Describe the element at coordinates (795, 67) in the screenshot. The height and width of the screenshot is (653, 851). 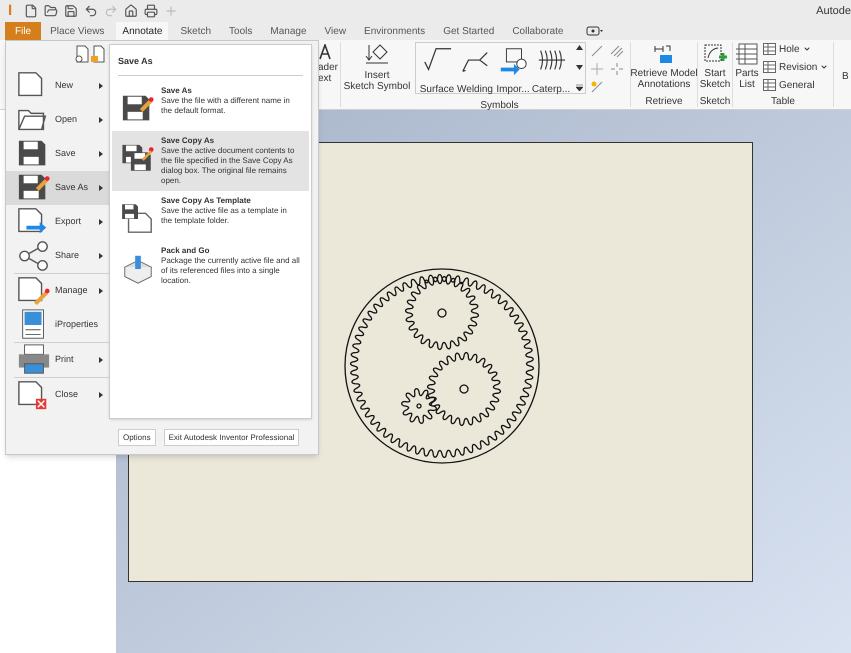
I see `table-tool-button: Revision` at that location.